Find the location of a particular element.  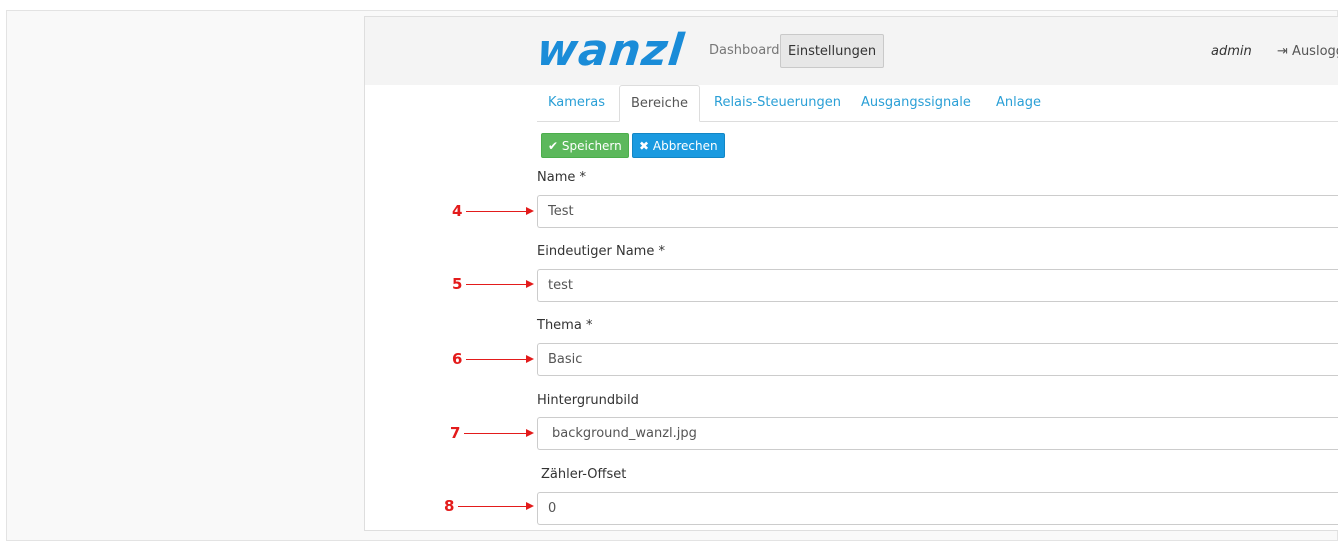

annotation-number: 4 is located at coordinates (457, 211).